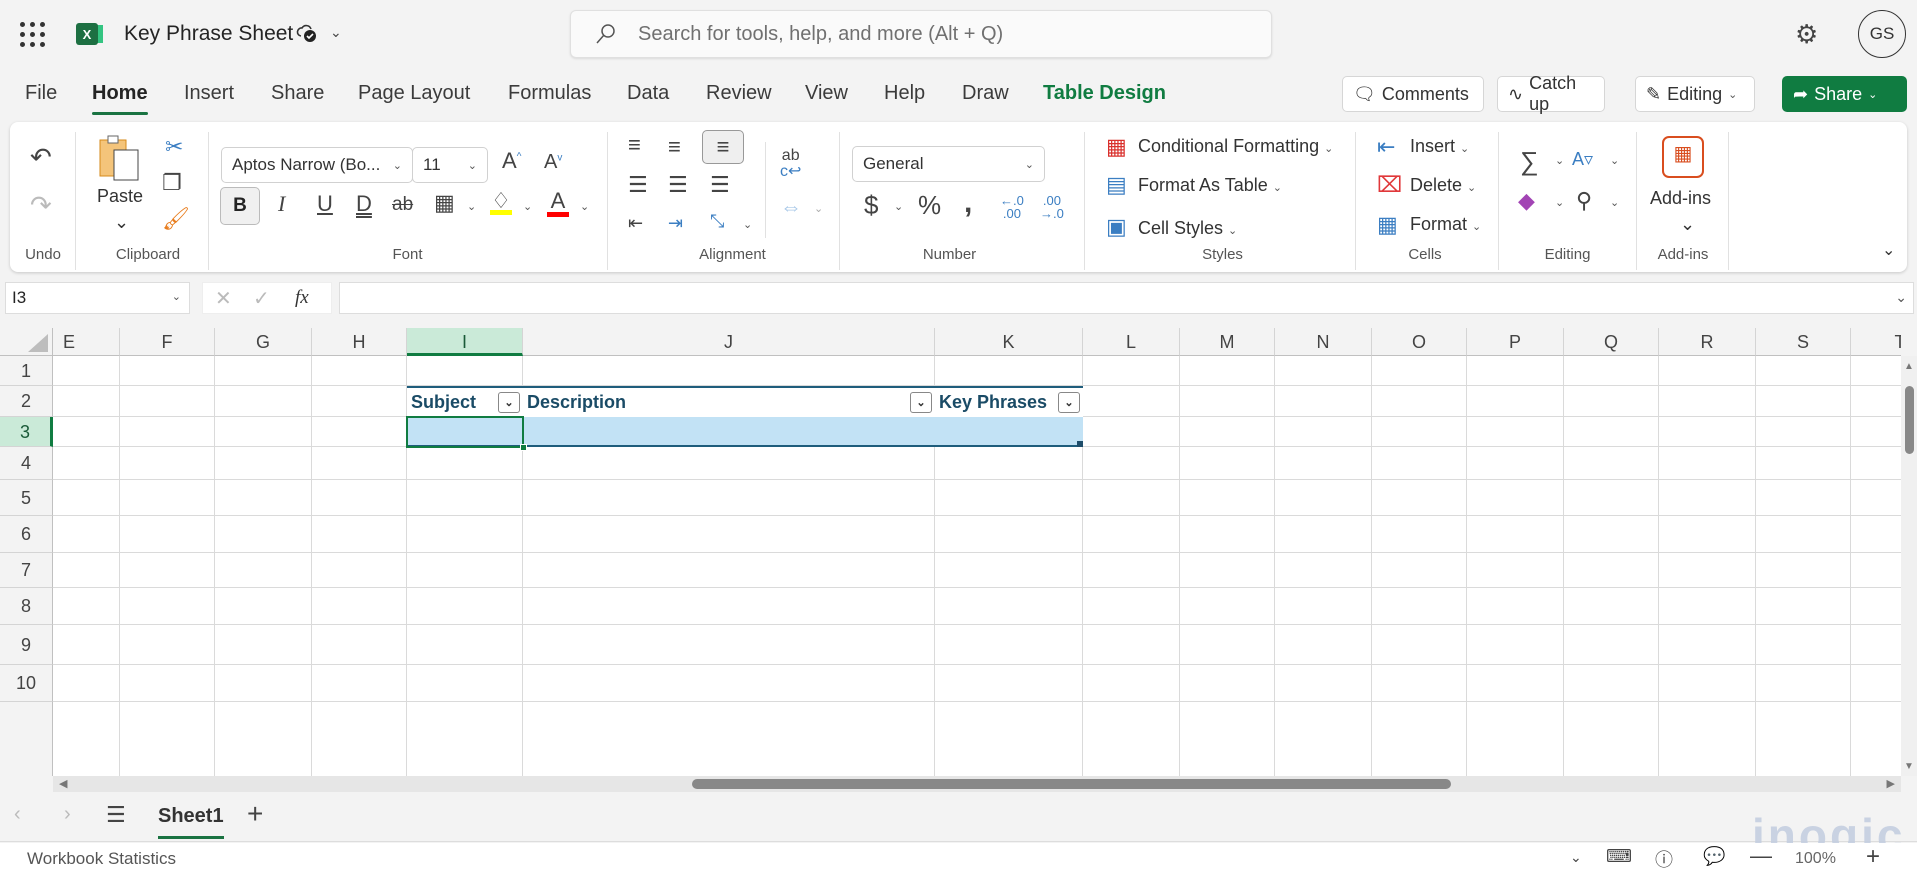 Image resolution: width=1917 pixels, height=873 pixels. I want to click on scroll-down-icon: ▼, so click(1909, 766).